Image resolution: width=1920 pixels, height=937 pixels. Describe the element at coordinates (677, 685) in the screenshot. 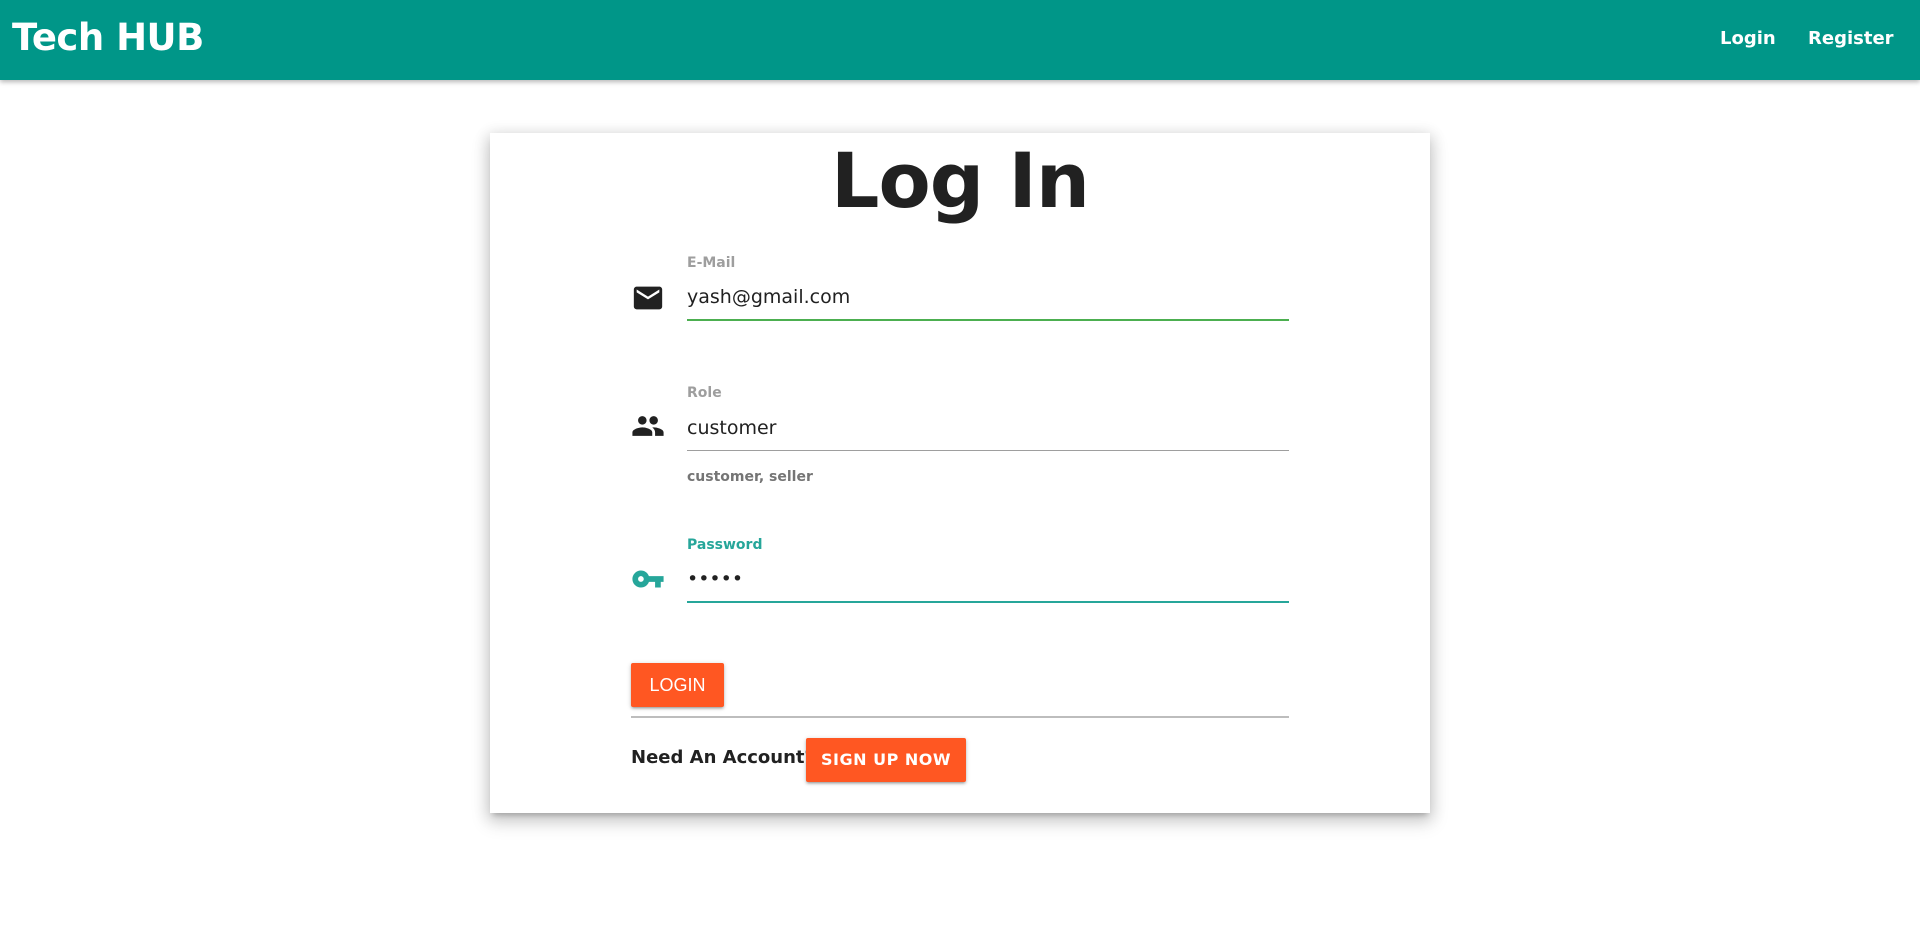

I see `login-button: LOGIN` at that location.